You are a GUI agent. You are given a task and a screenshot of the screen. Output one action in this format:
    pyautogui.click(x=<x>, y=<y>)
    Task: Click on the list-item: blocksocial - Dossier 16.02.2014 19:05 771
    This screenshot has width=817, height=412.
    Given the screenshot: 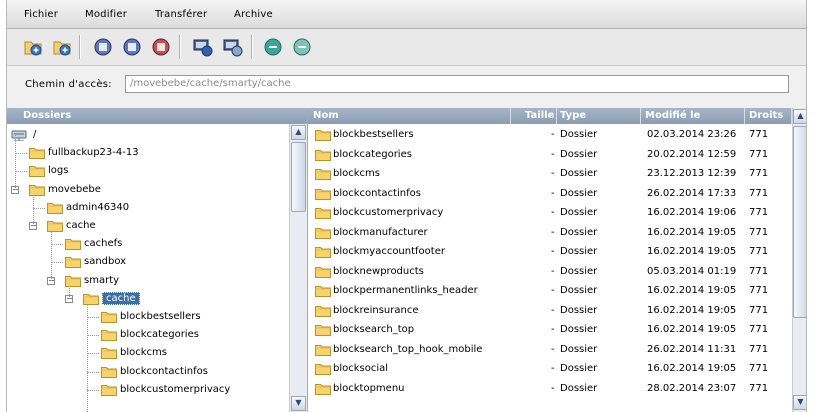 What is the action you would take?
    pyautogui.click(x=550, y=368)
    